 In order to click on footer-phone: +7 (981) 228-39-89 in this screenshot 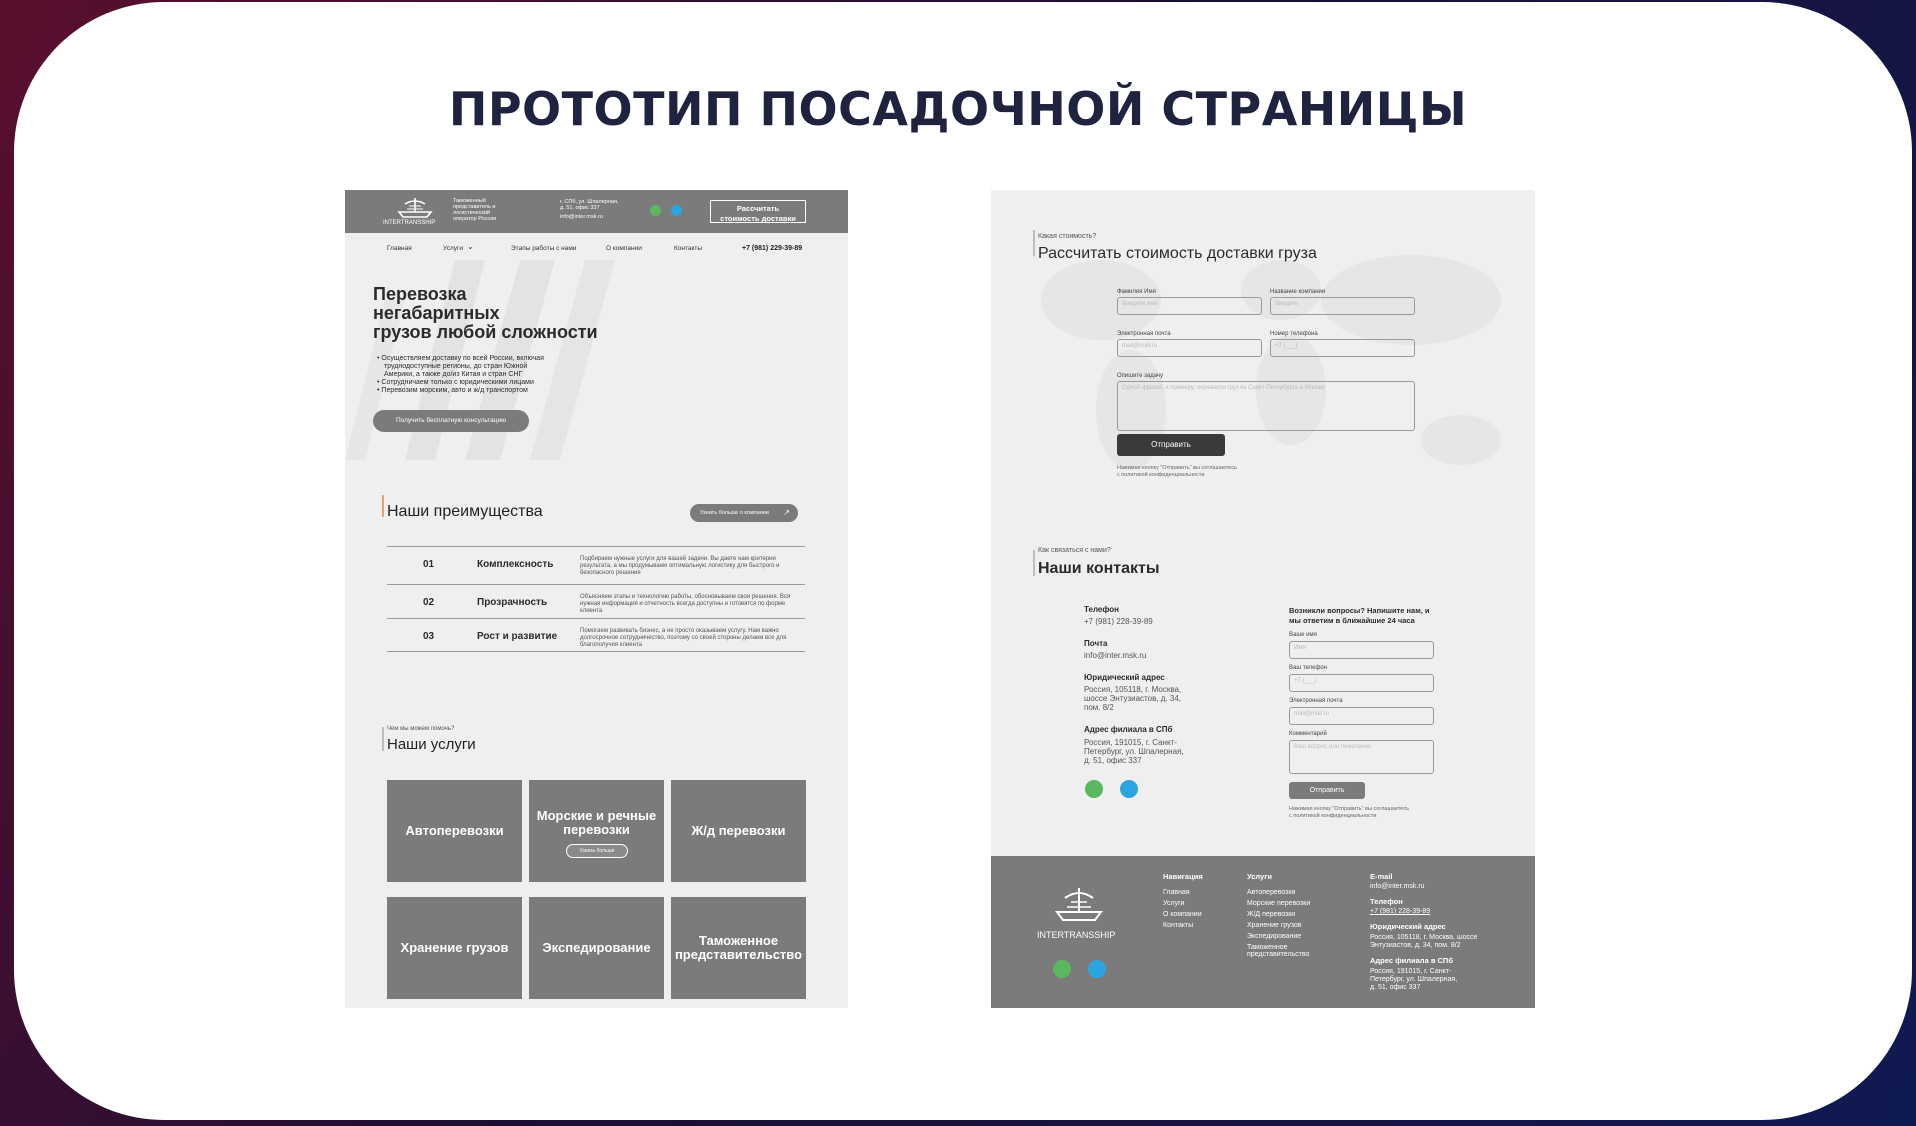, I will do `click(1400, 911)`.